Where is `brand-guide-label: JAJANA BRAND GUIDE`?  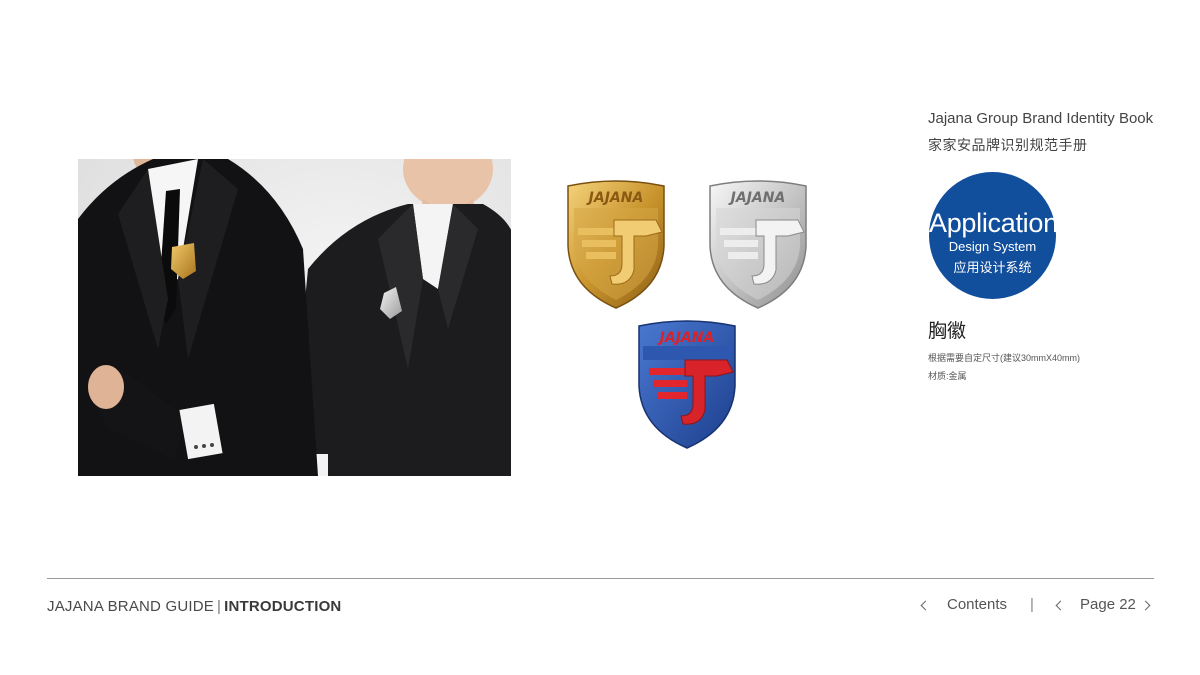 brand-guide-label: JAJANA BRAND GUIDE is located at coordinates (130, 606).